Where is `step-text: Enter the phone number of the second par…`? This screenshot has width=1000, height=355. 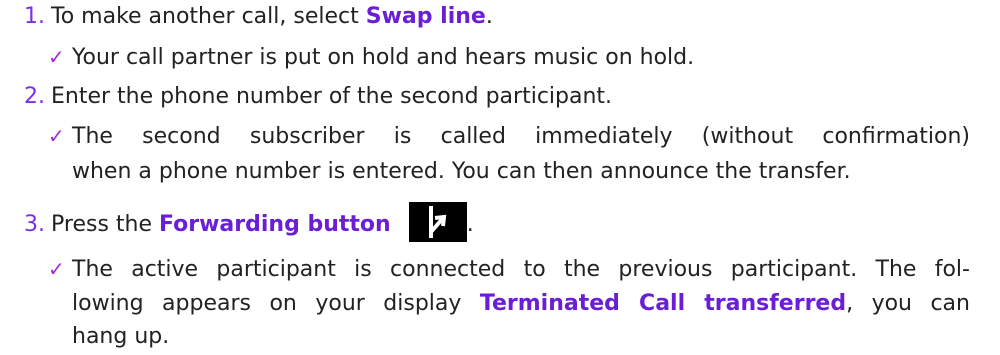
step-text: Enter the phone number of the second par… is located at coordinates (332, 96).